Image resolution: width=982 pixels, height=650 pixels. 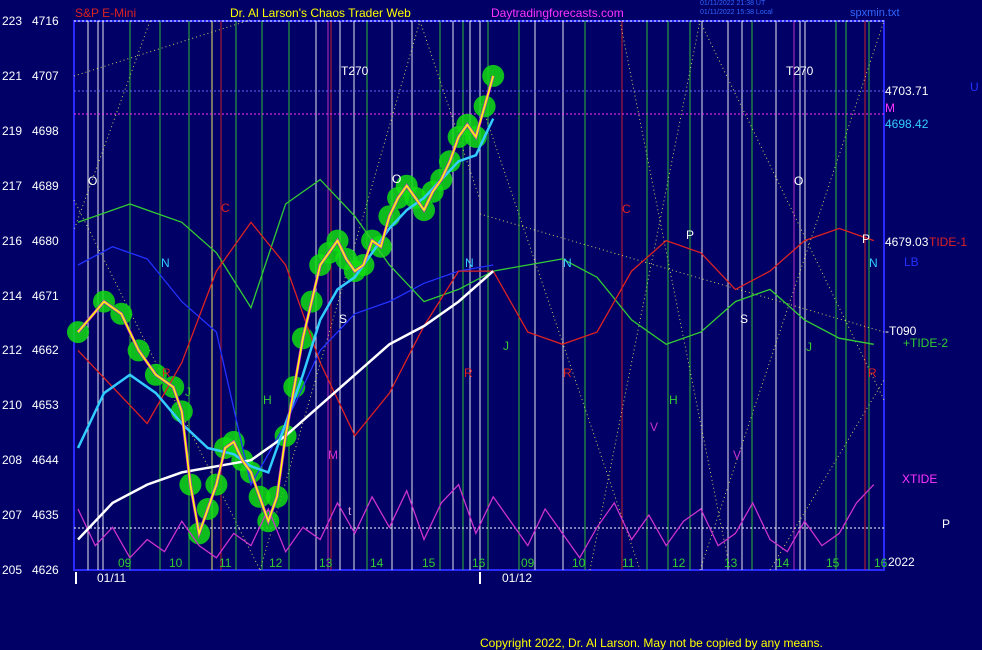 I want to click on level-low-label: 4679.03, so click(x=907, y=242).